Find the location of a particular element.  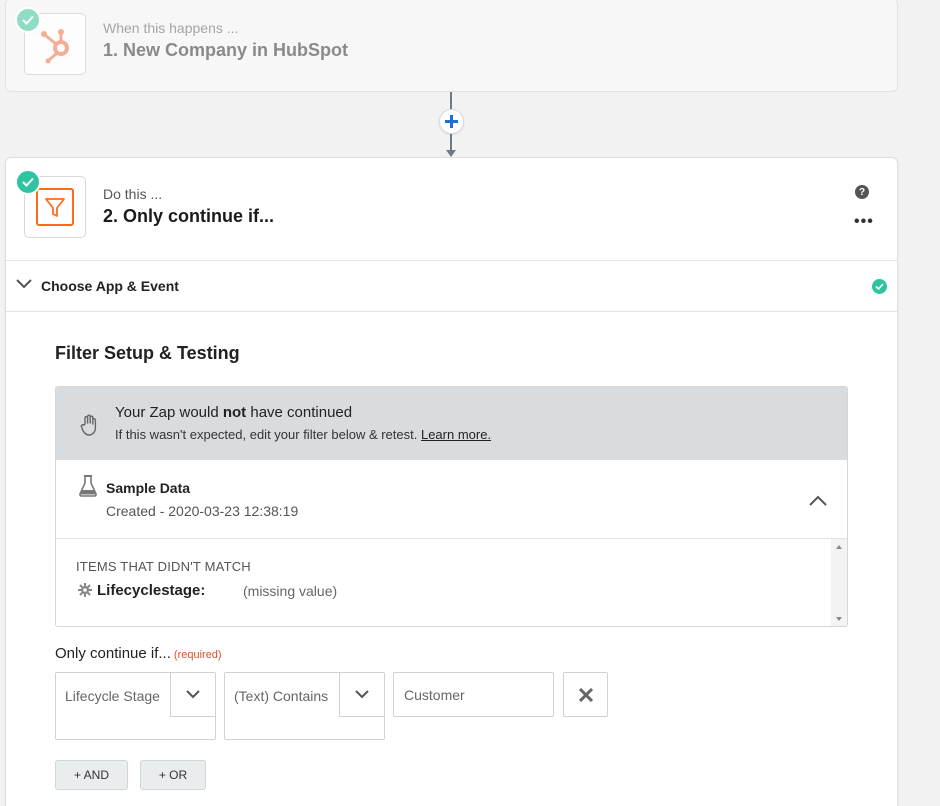

operator-select-chevron is located at coordinates (361, 695).